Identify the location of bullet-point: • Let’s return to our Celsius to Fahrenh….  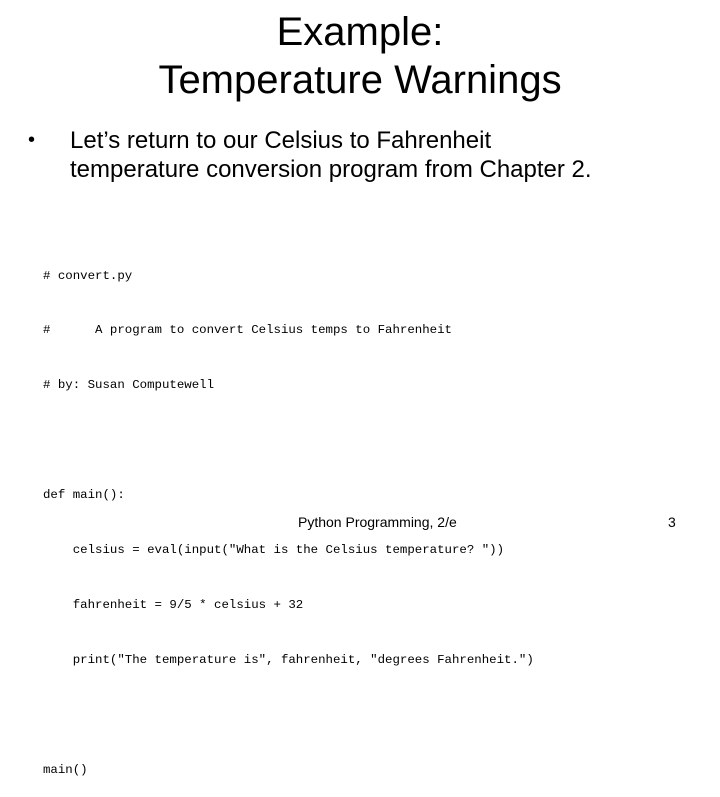
(368, 155).